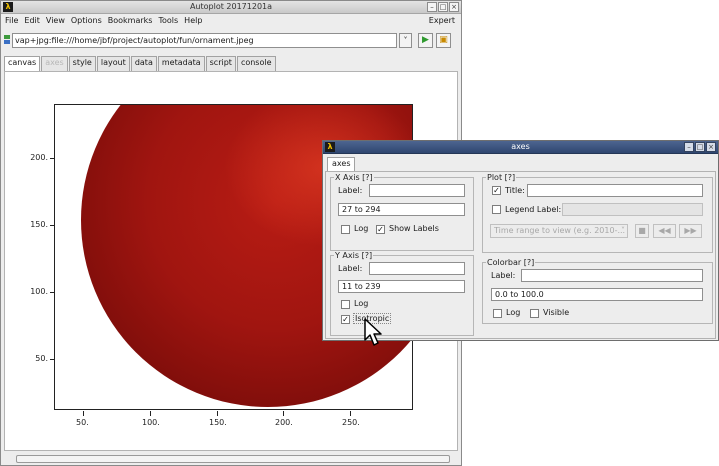  What do you see at coordinates (151, 422) in the screenshot?
I see `x-tick-label: 100.` at bounding box center [151, 422].